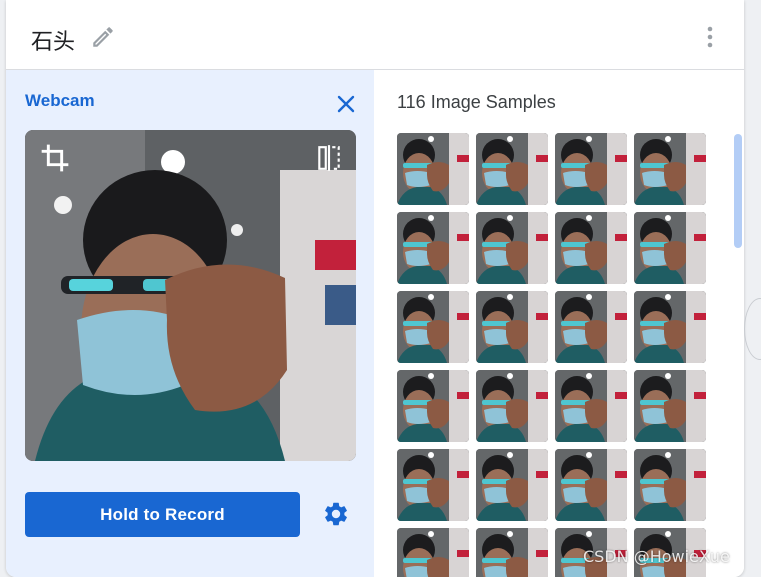 The height and width of the screenshot is (577, 761). Describe the element at coordinates (656, 556) in the screenshot. I see `watermark: CSDN @HowieXue` at that location.